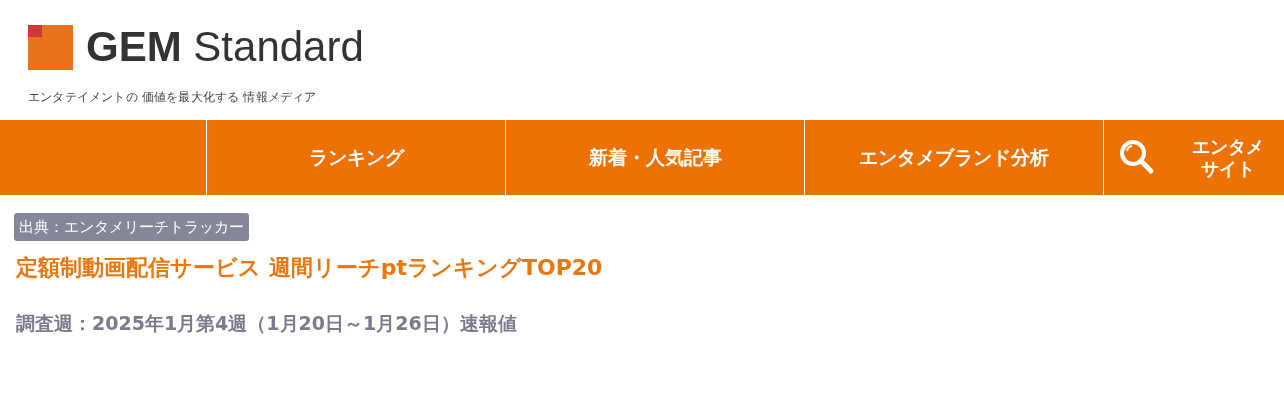 This screenshot has height=404, width=1284. Describe the element at coordinates (310, 268) in the screenshot. I see `article-title: 定額制動画配信サービス 週間リーチptランキングTOP20` at that location.